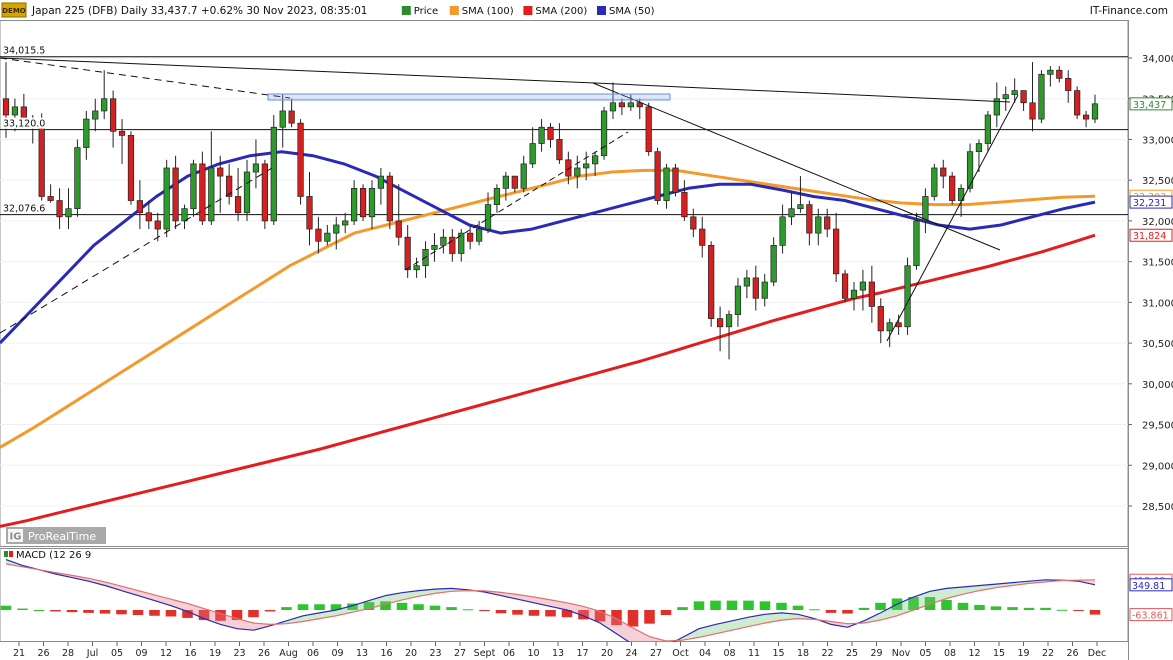  I want to click on date-tick-label: Jul, so click(92, 653).